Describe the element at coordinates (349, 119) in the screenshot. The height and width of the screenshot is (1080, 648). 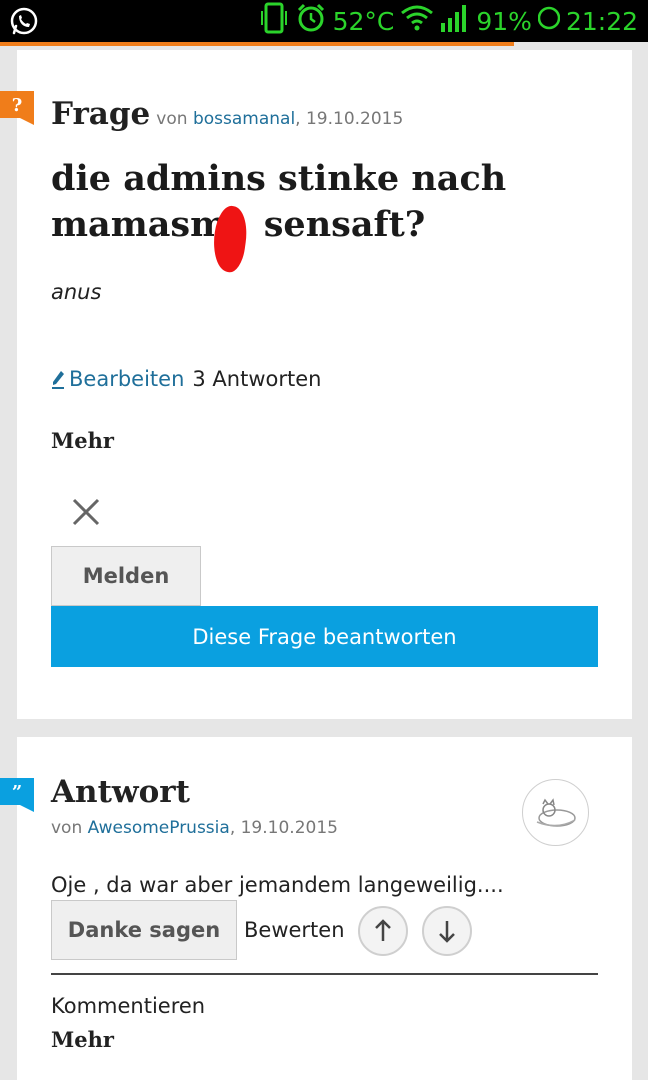
I see `post-date: , 19.10.2015` at that location.